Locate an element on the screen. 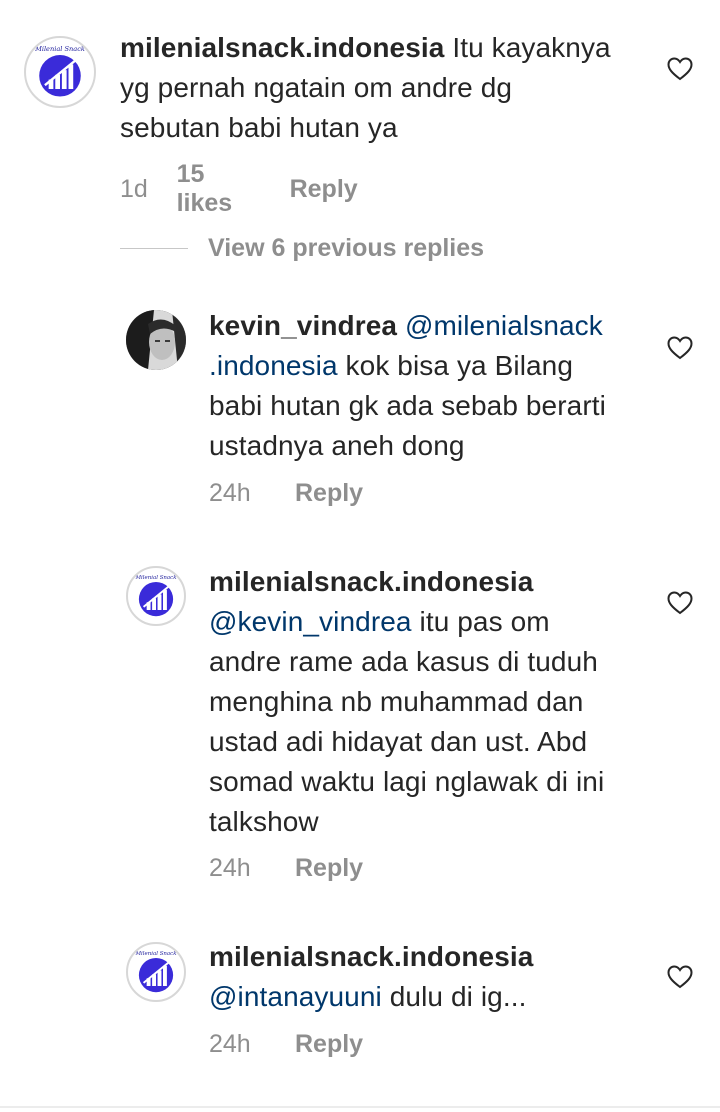 This screenshot has height=1112, width=720. comment-text-line-4: ustad adi hidayat dan ust. Abd is located at coordinates (398, 741).